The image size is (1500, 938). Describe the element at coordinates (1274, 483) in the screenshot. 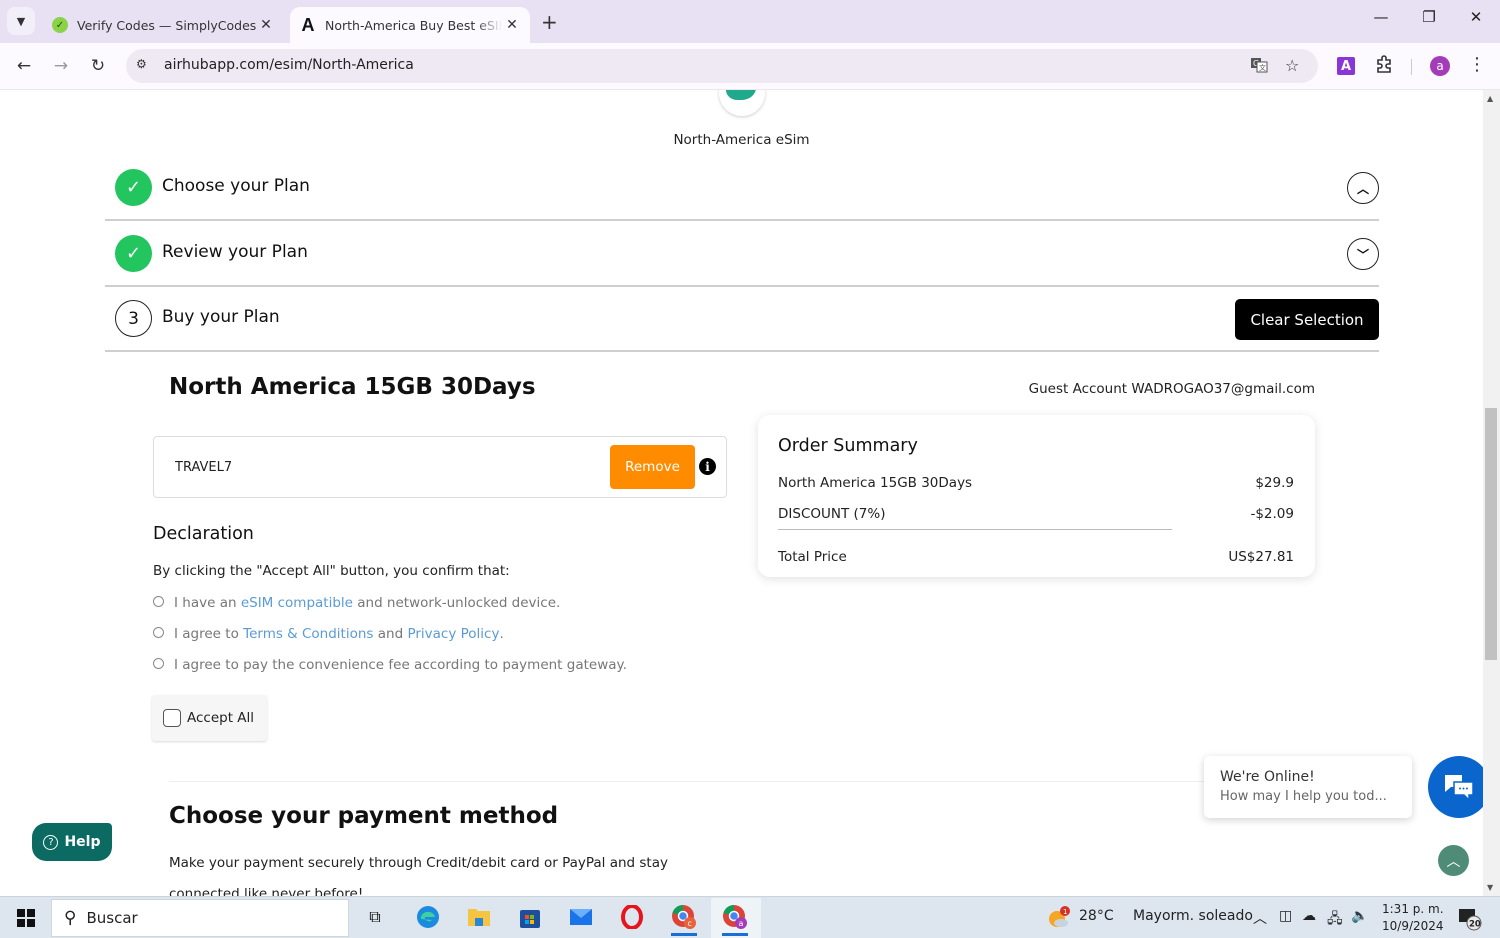

I see `summary-row-value: $29.9` at that location.